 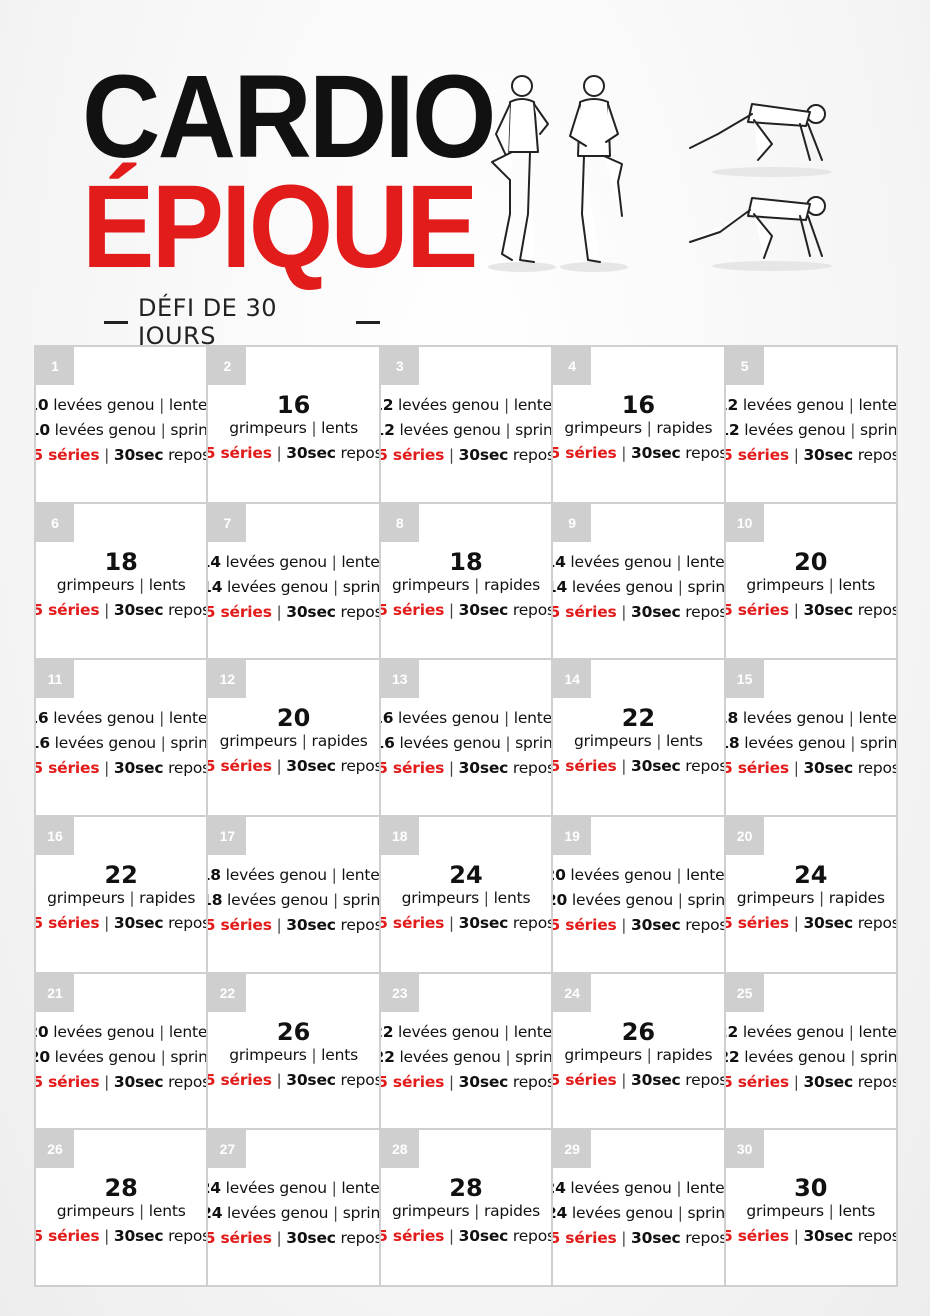 I want to click on knee-slow-line: 18 levées genou | lentes, so click(x=293, y=875).